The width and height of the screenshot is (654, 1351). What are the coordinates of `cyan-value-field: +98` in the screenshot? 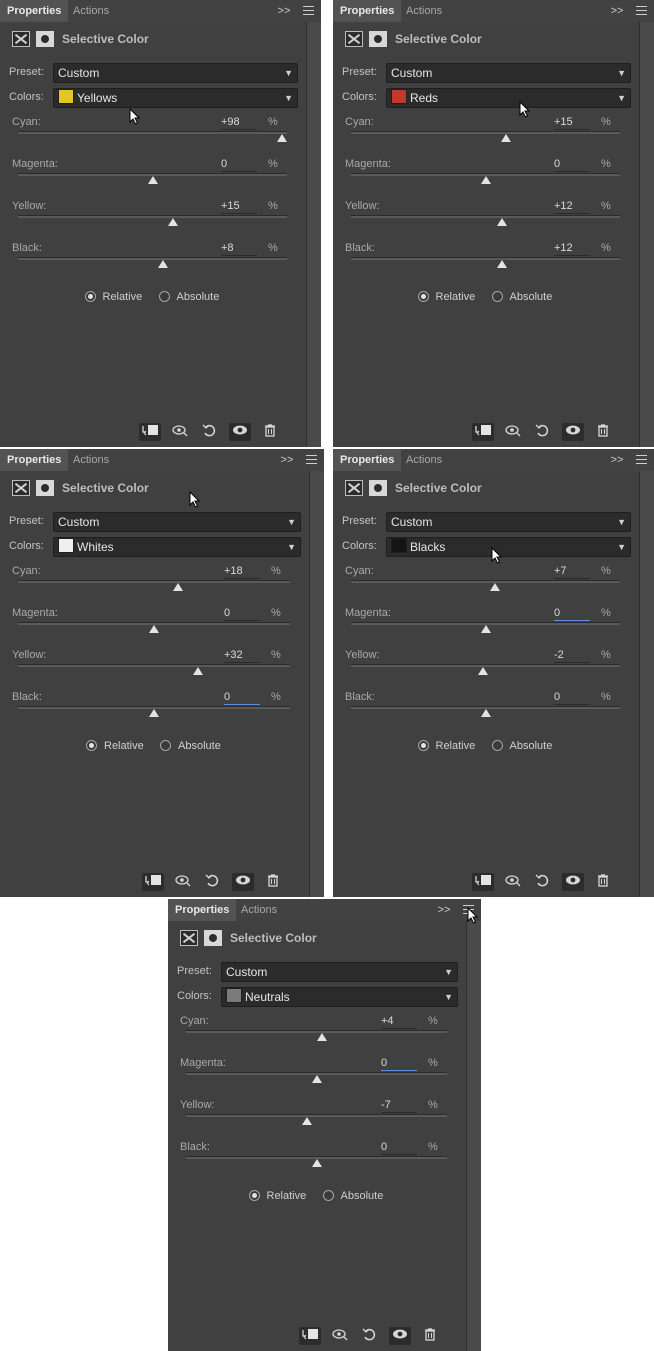 It's located at (239, 123).